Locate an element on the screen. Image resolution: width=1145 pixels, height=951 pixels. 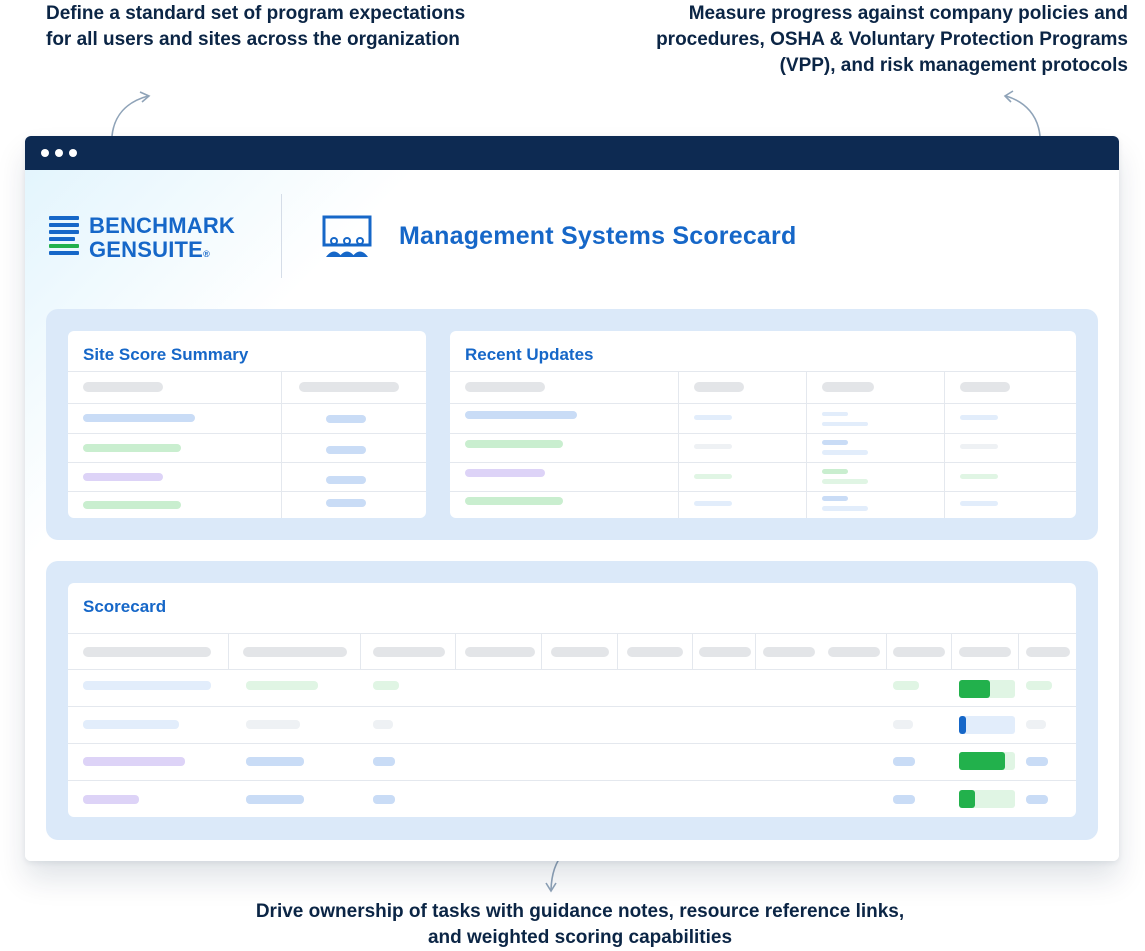
benchmark-gensuite-logo: BENCHMARK GENSUITE® is located at coordinates (149, 239).